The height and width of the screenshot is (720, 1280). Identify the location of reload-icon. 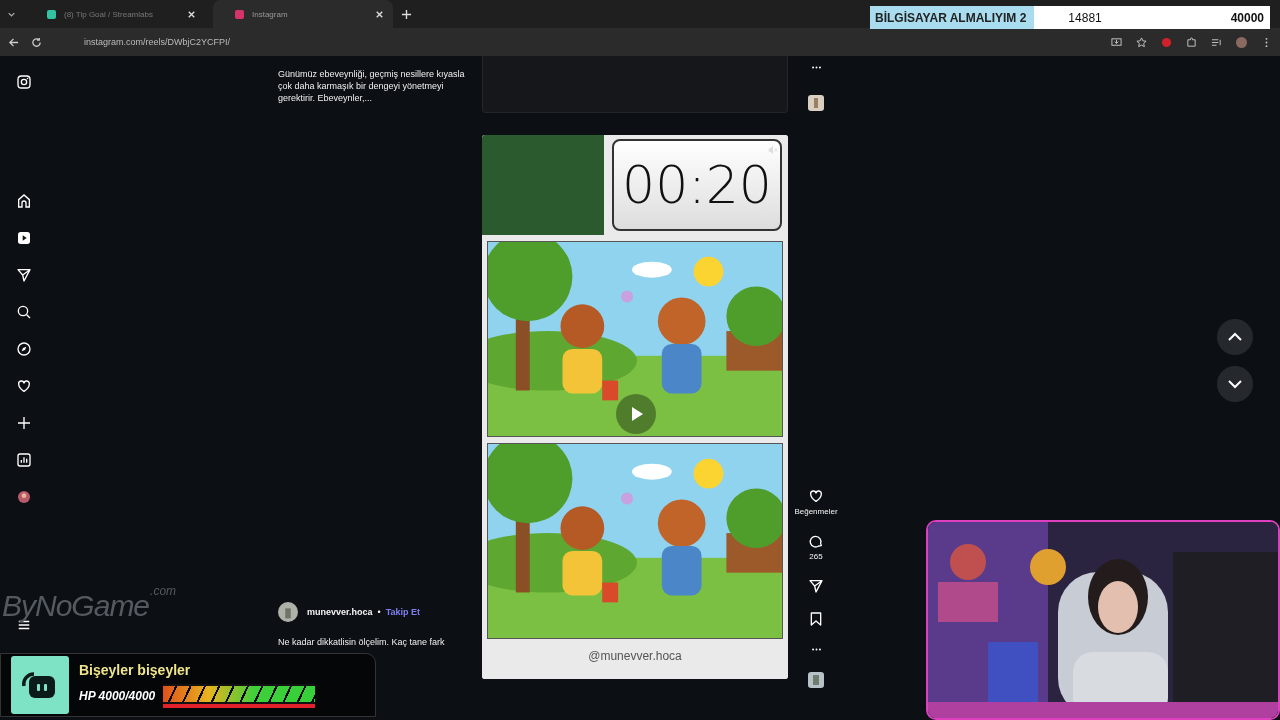
(36, 42).